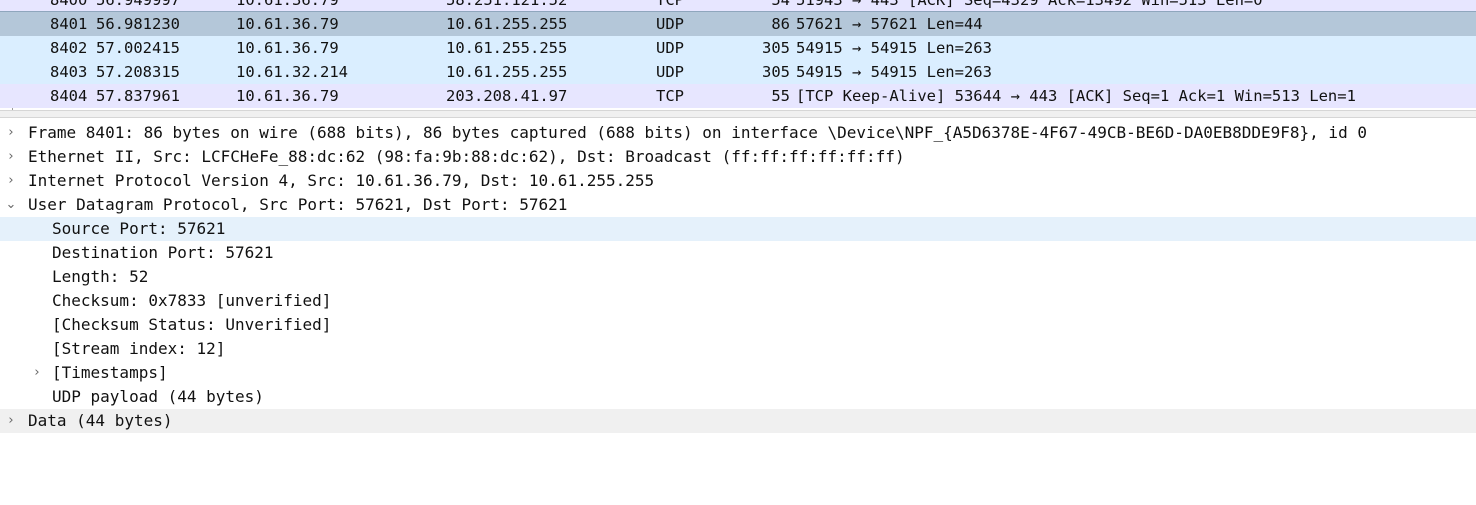  What do you see at coordinates (11, 205) in the screenshot?
I see `chevron-down-icon: ⌄` at bounding box center [11, 205].